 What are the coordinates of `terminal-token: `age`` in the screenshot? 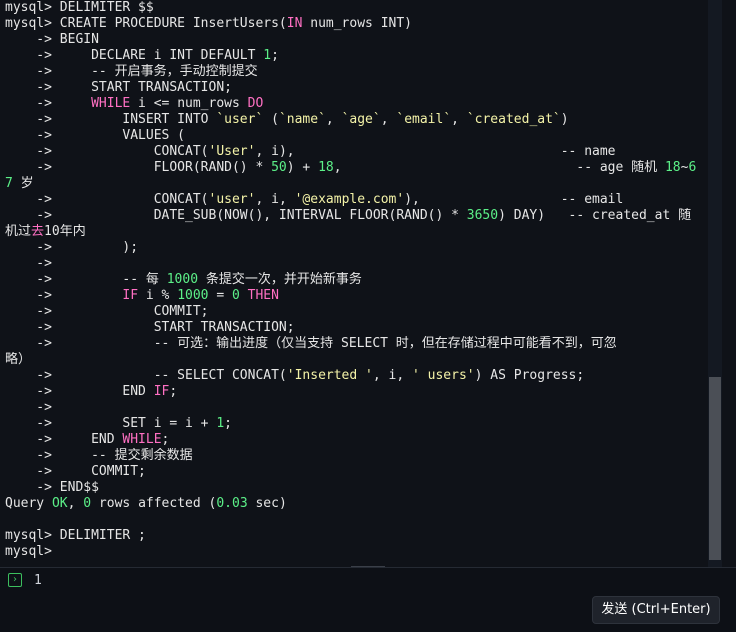 It's located at (361, 119).